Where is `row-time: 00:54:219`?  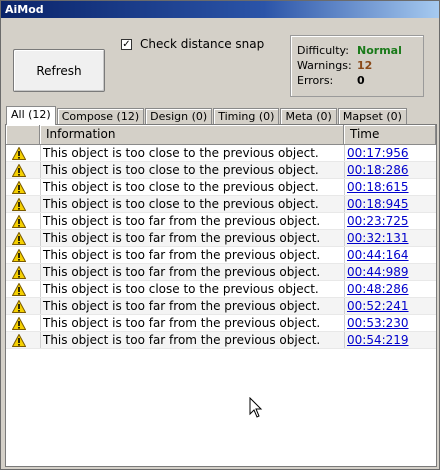 row-time: 00:54:219 is located at coordinates (390, 340).